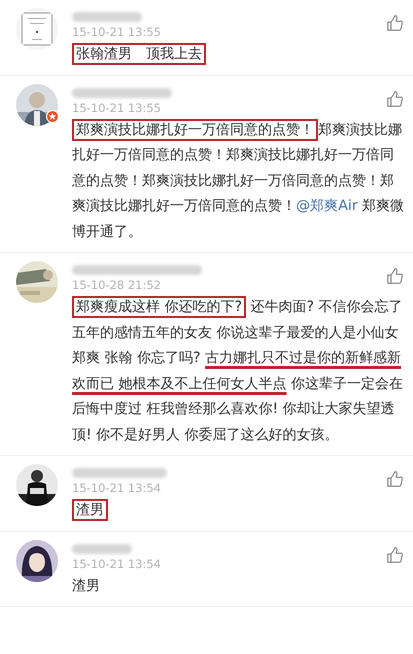 The width and height of the screenshot is (413, 654). Describe the element at coordinates (327, 206) in the screenshot. I see `mention-link: @郑爽Air` at that location.